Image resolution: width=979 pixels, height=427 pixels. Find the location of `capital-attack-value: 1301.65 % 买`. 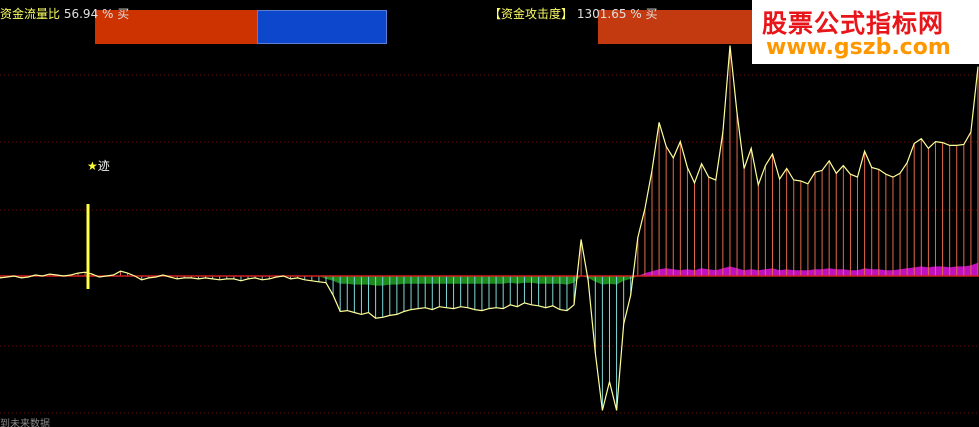

capital-attack-value: 1301.65 % 买 is located at coordinates (617, 14).